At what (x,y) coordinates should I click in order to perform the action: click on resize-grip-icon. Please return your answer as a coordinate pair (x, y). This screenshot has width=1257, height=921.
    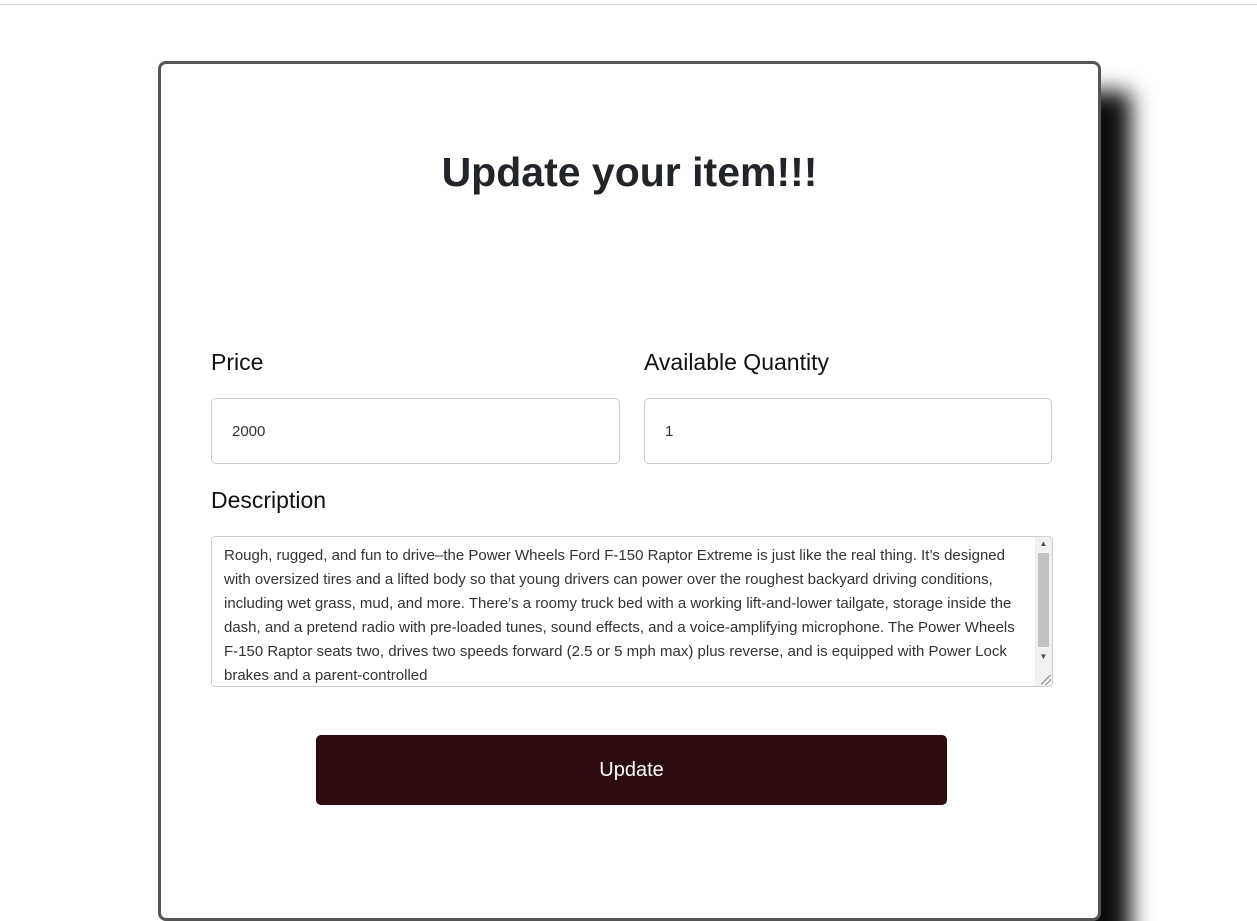
    Looking at the image, I should click on (1046, 680).